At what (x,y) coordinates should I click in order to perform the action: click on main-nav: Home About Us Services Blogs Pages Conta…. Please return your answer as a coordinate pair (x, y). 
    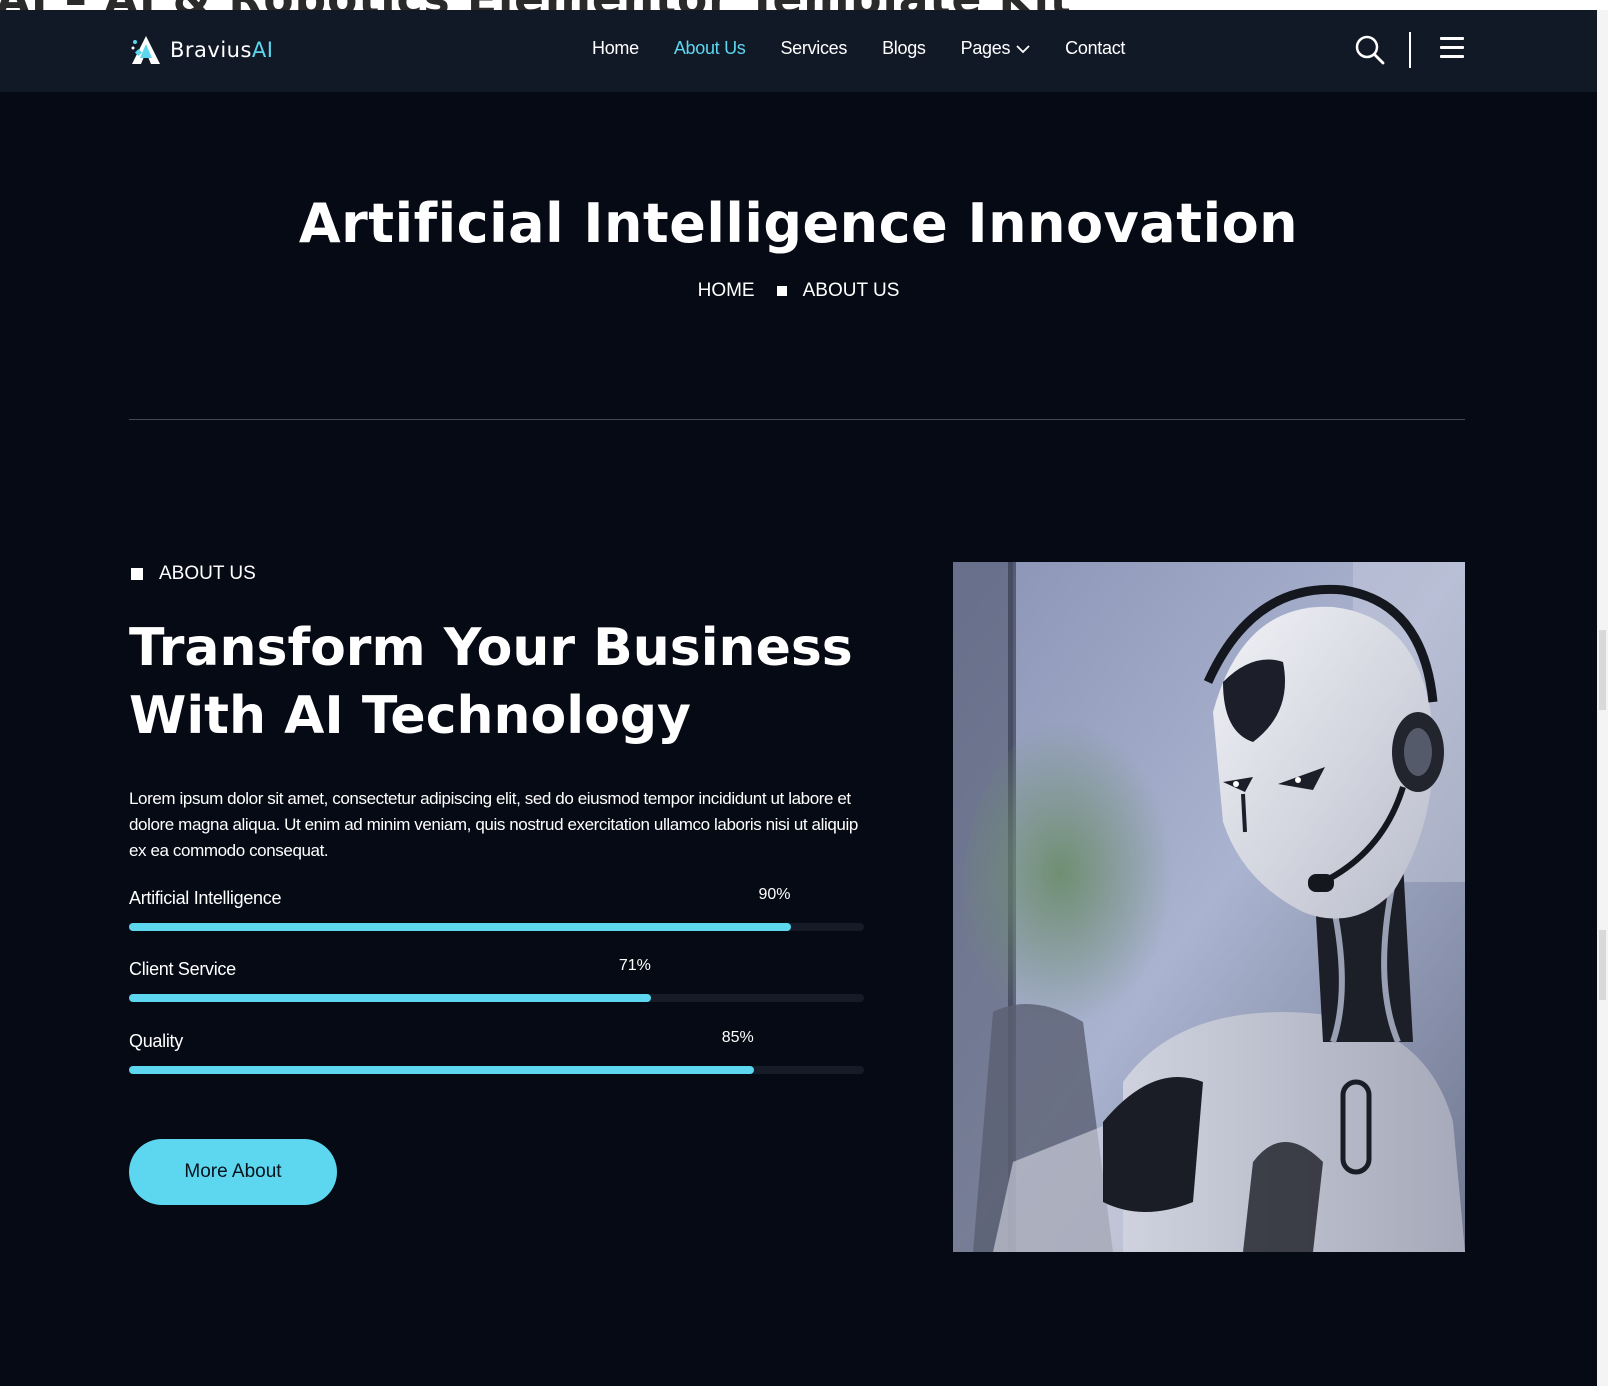
    Looking at the image, I should click on (876, 48).